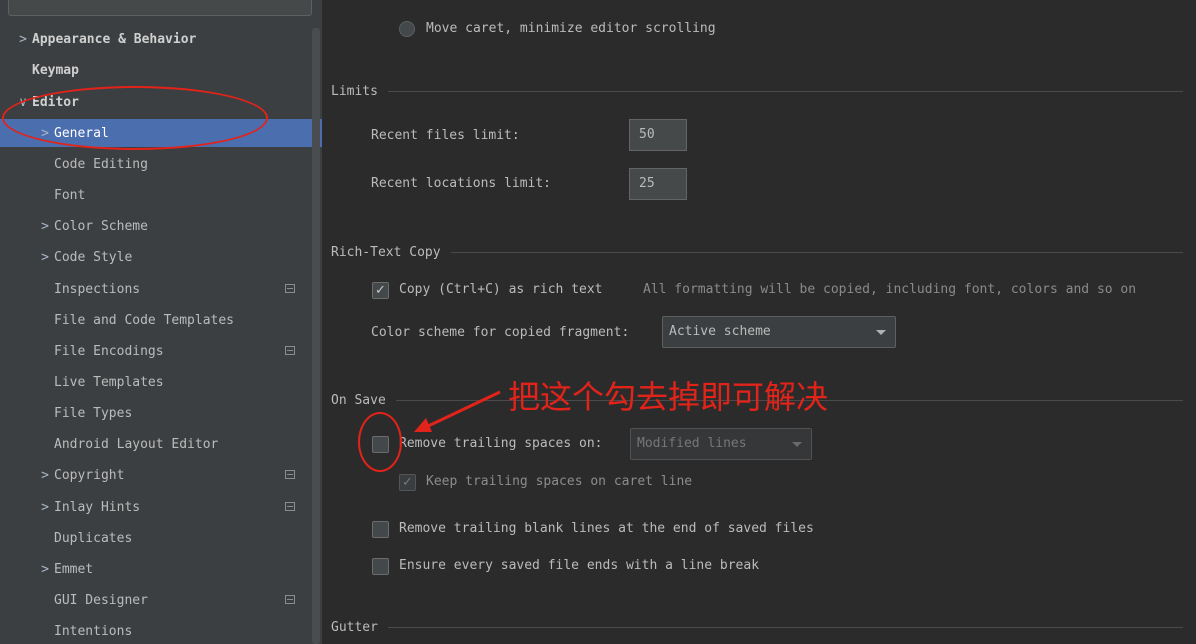 The image size is (1196, 644). I want to click on remove-blank-lines-checkbox, so click(380, 529).